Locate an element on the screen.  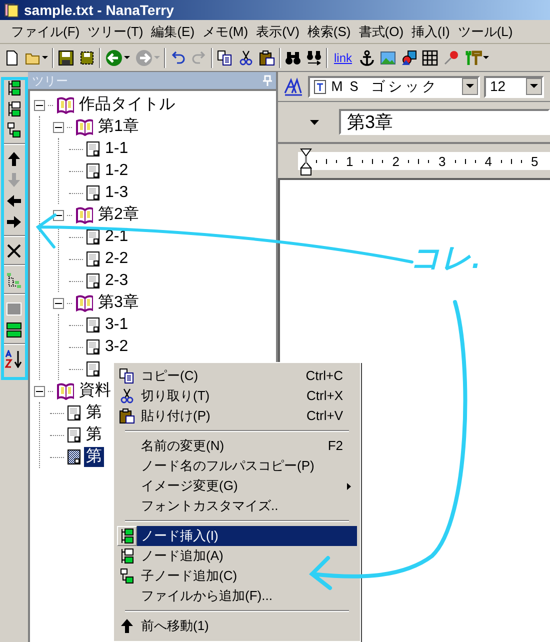
tree-node: 1-2 is located at coordinates (116, 171).